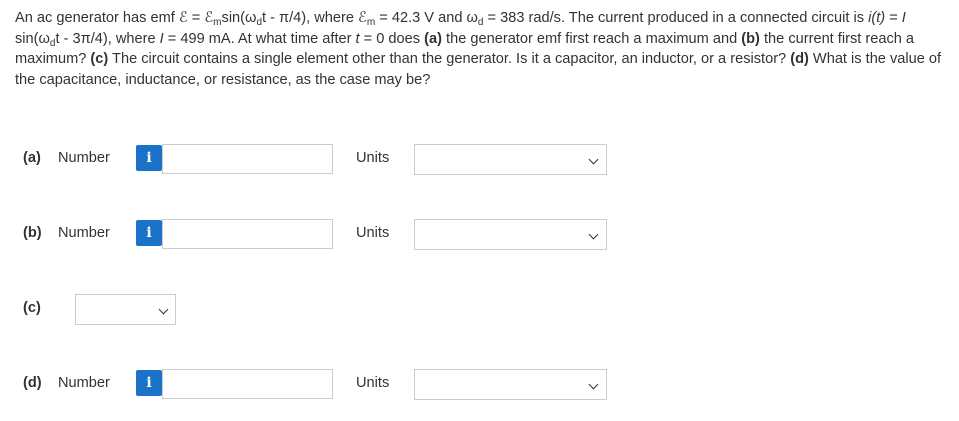 The height and width of the screenshot is (421, 959). I want to click on part-ref-c: (c), so click(99, 59).